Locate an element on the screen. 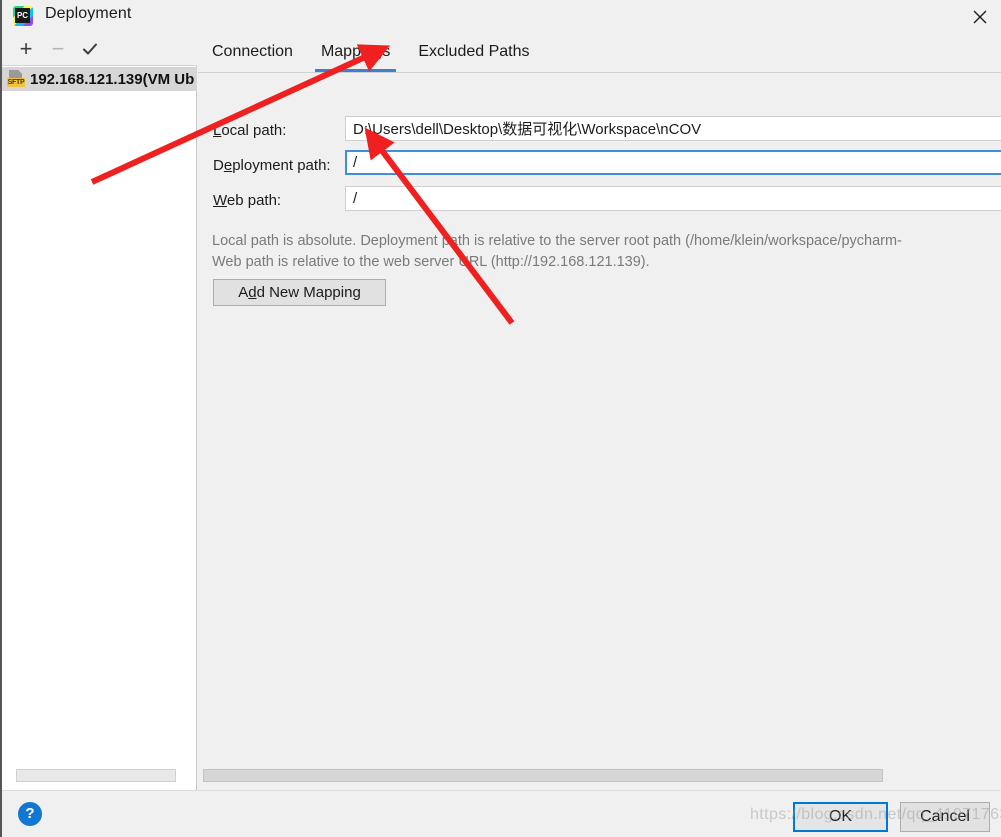 The image size is (1001, 837). cancel-button-label: Cancel is located at coordinates (945, 816).